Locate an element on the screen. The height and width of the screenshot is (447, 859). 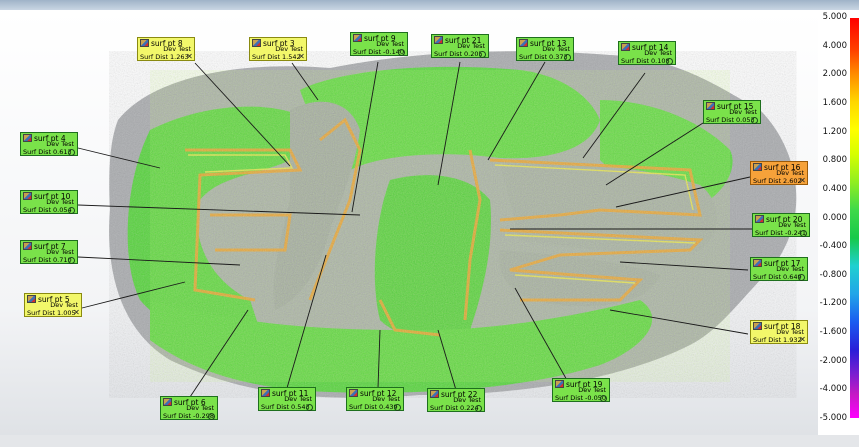
scale-tick-label: -0.400 is located at coordinates (833, 246).